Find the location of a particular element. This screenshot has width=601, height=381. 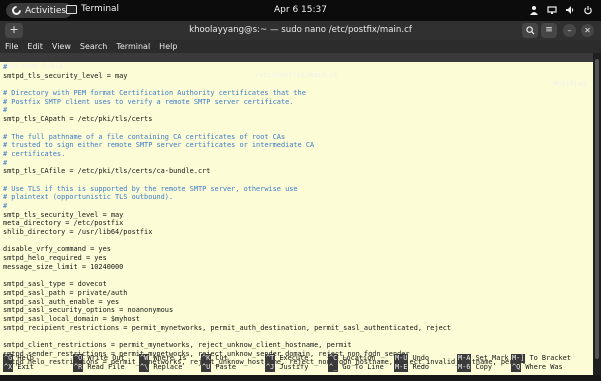

config-line: smtpd_sasl_local_domain = $myhost is located at coordinates (297, 319).